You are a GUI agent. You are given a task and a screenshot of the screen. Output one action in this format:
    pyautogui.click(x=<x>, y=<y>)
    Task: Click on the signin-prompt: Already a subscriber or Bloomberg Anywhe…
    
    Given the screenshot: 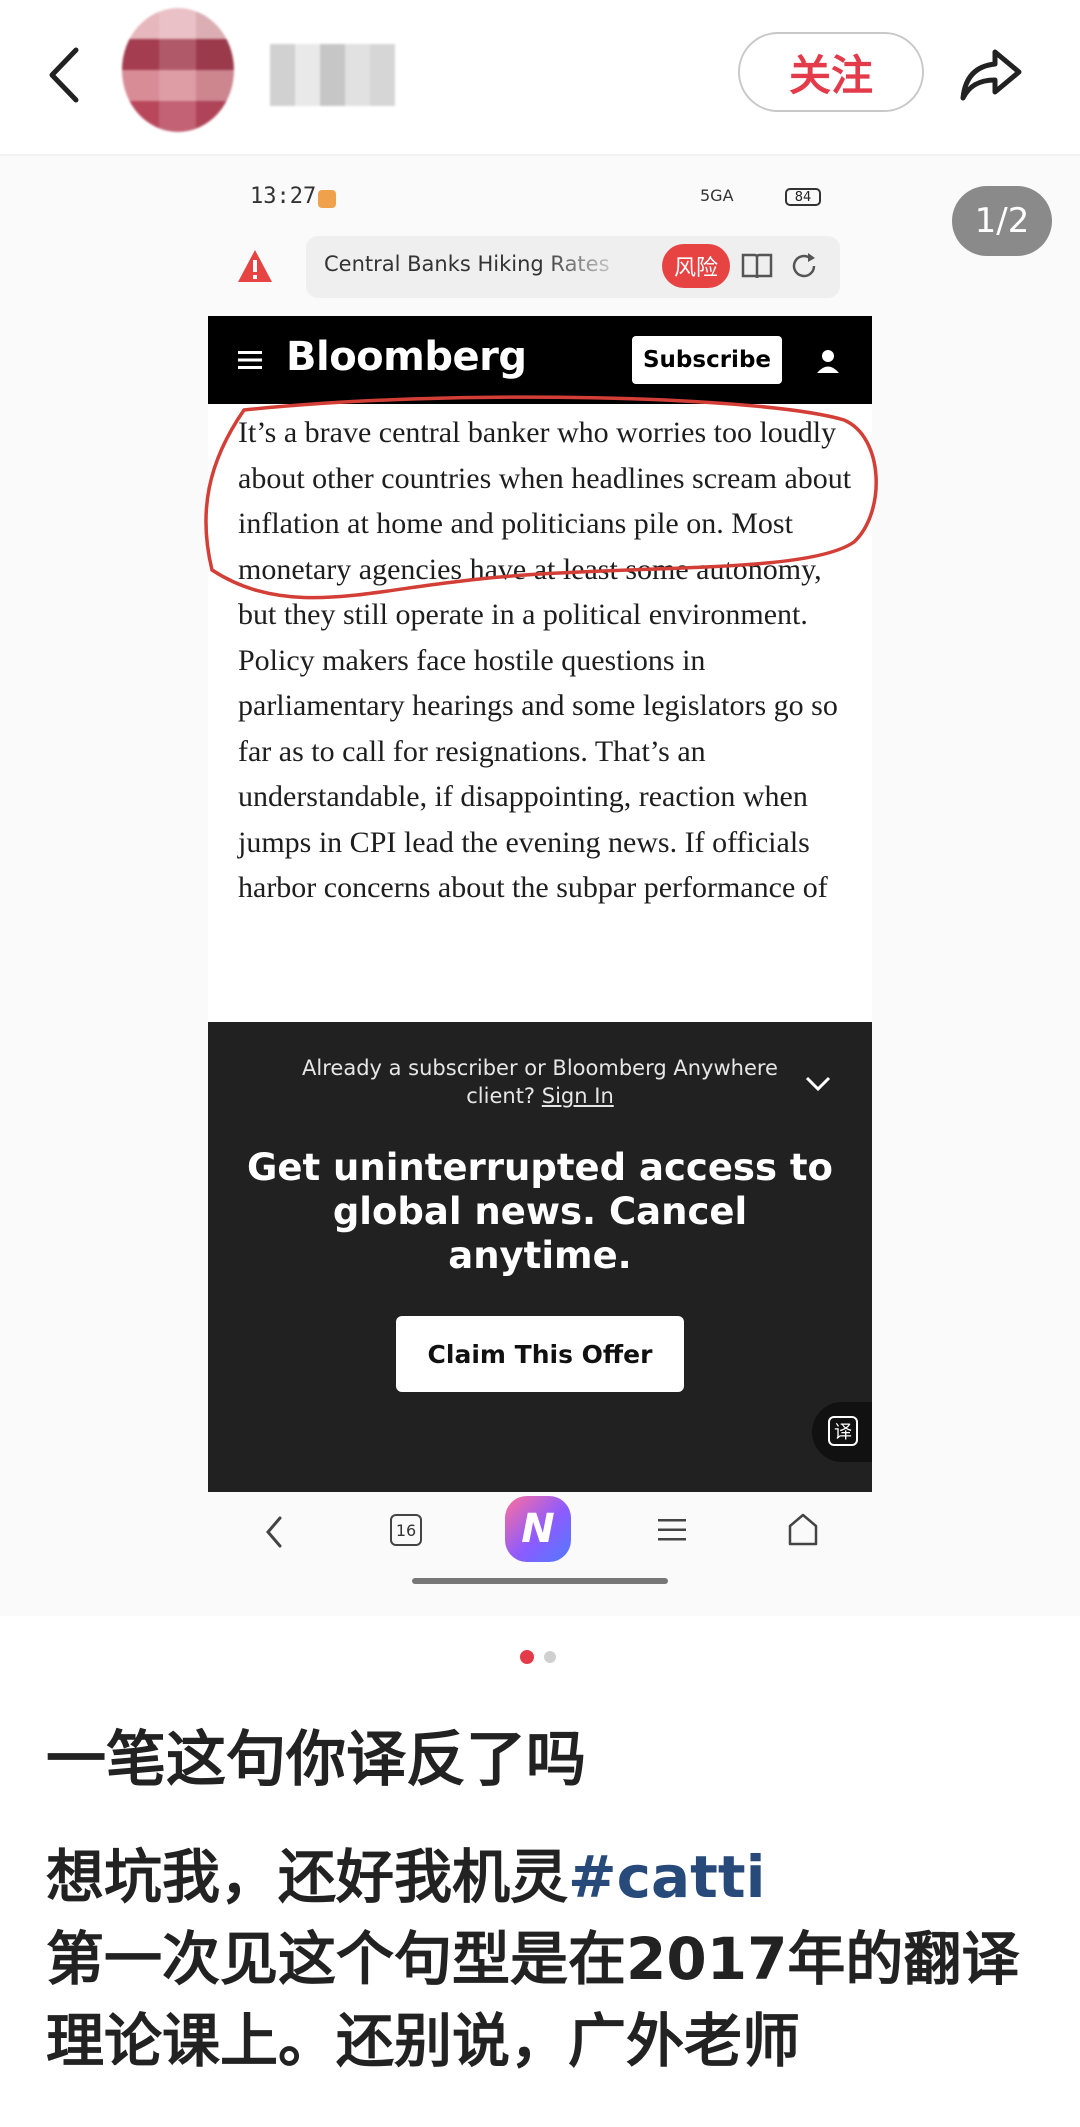 What is the action you would take?
    pyautogui.click(x=540, y=1082)
    